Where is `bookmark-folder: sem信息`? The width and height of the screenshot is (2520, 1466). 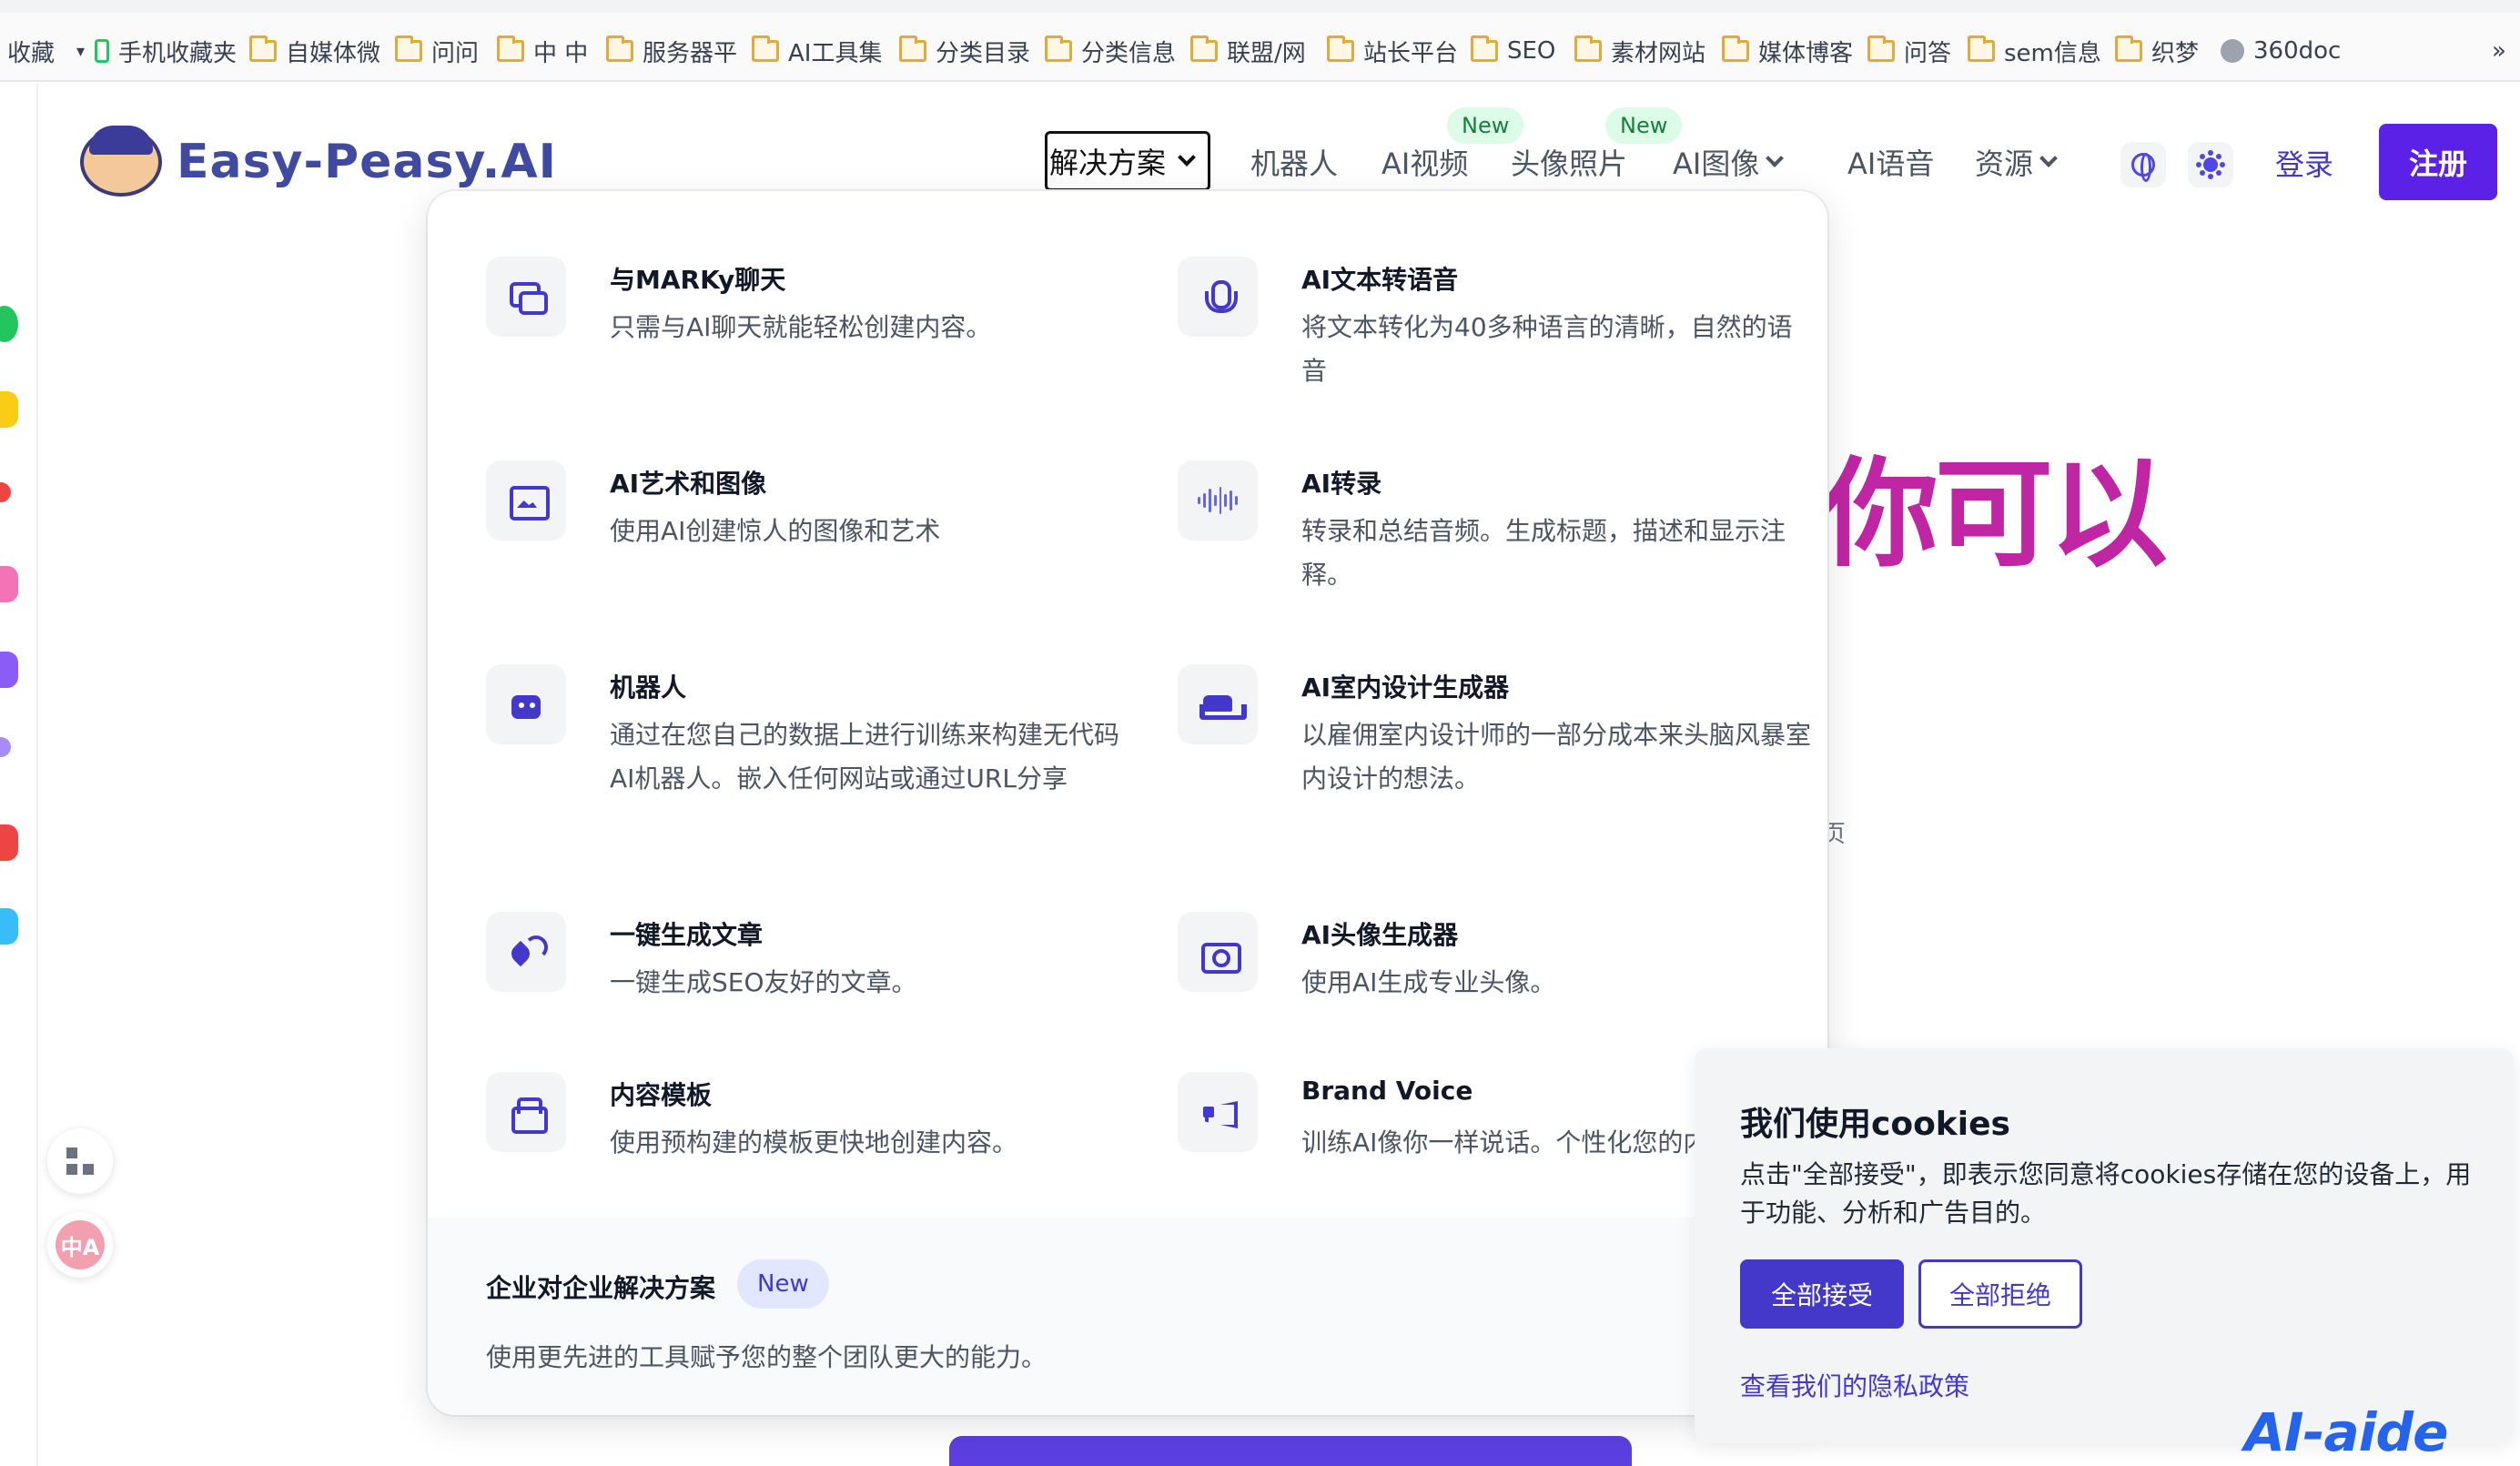 bookmark-folder: sem信息 is located at coordinates (2034, 51).